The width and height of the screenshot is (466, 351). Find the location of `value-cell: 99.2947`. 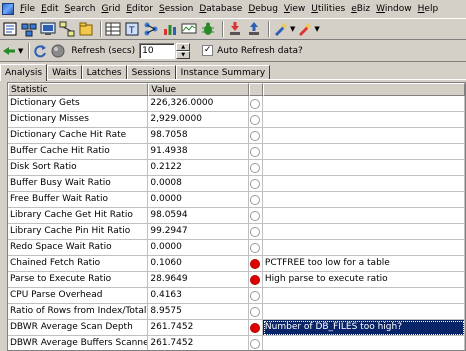

value-cell: 99.2947 is located at coordinates (198, 232).